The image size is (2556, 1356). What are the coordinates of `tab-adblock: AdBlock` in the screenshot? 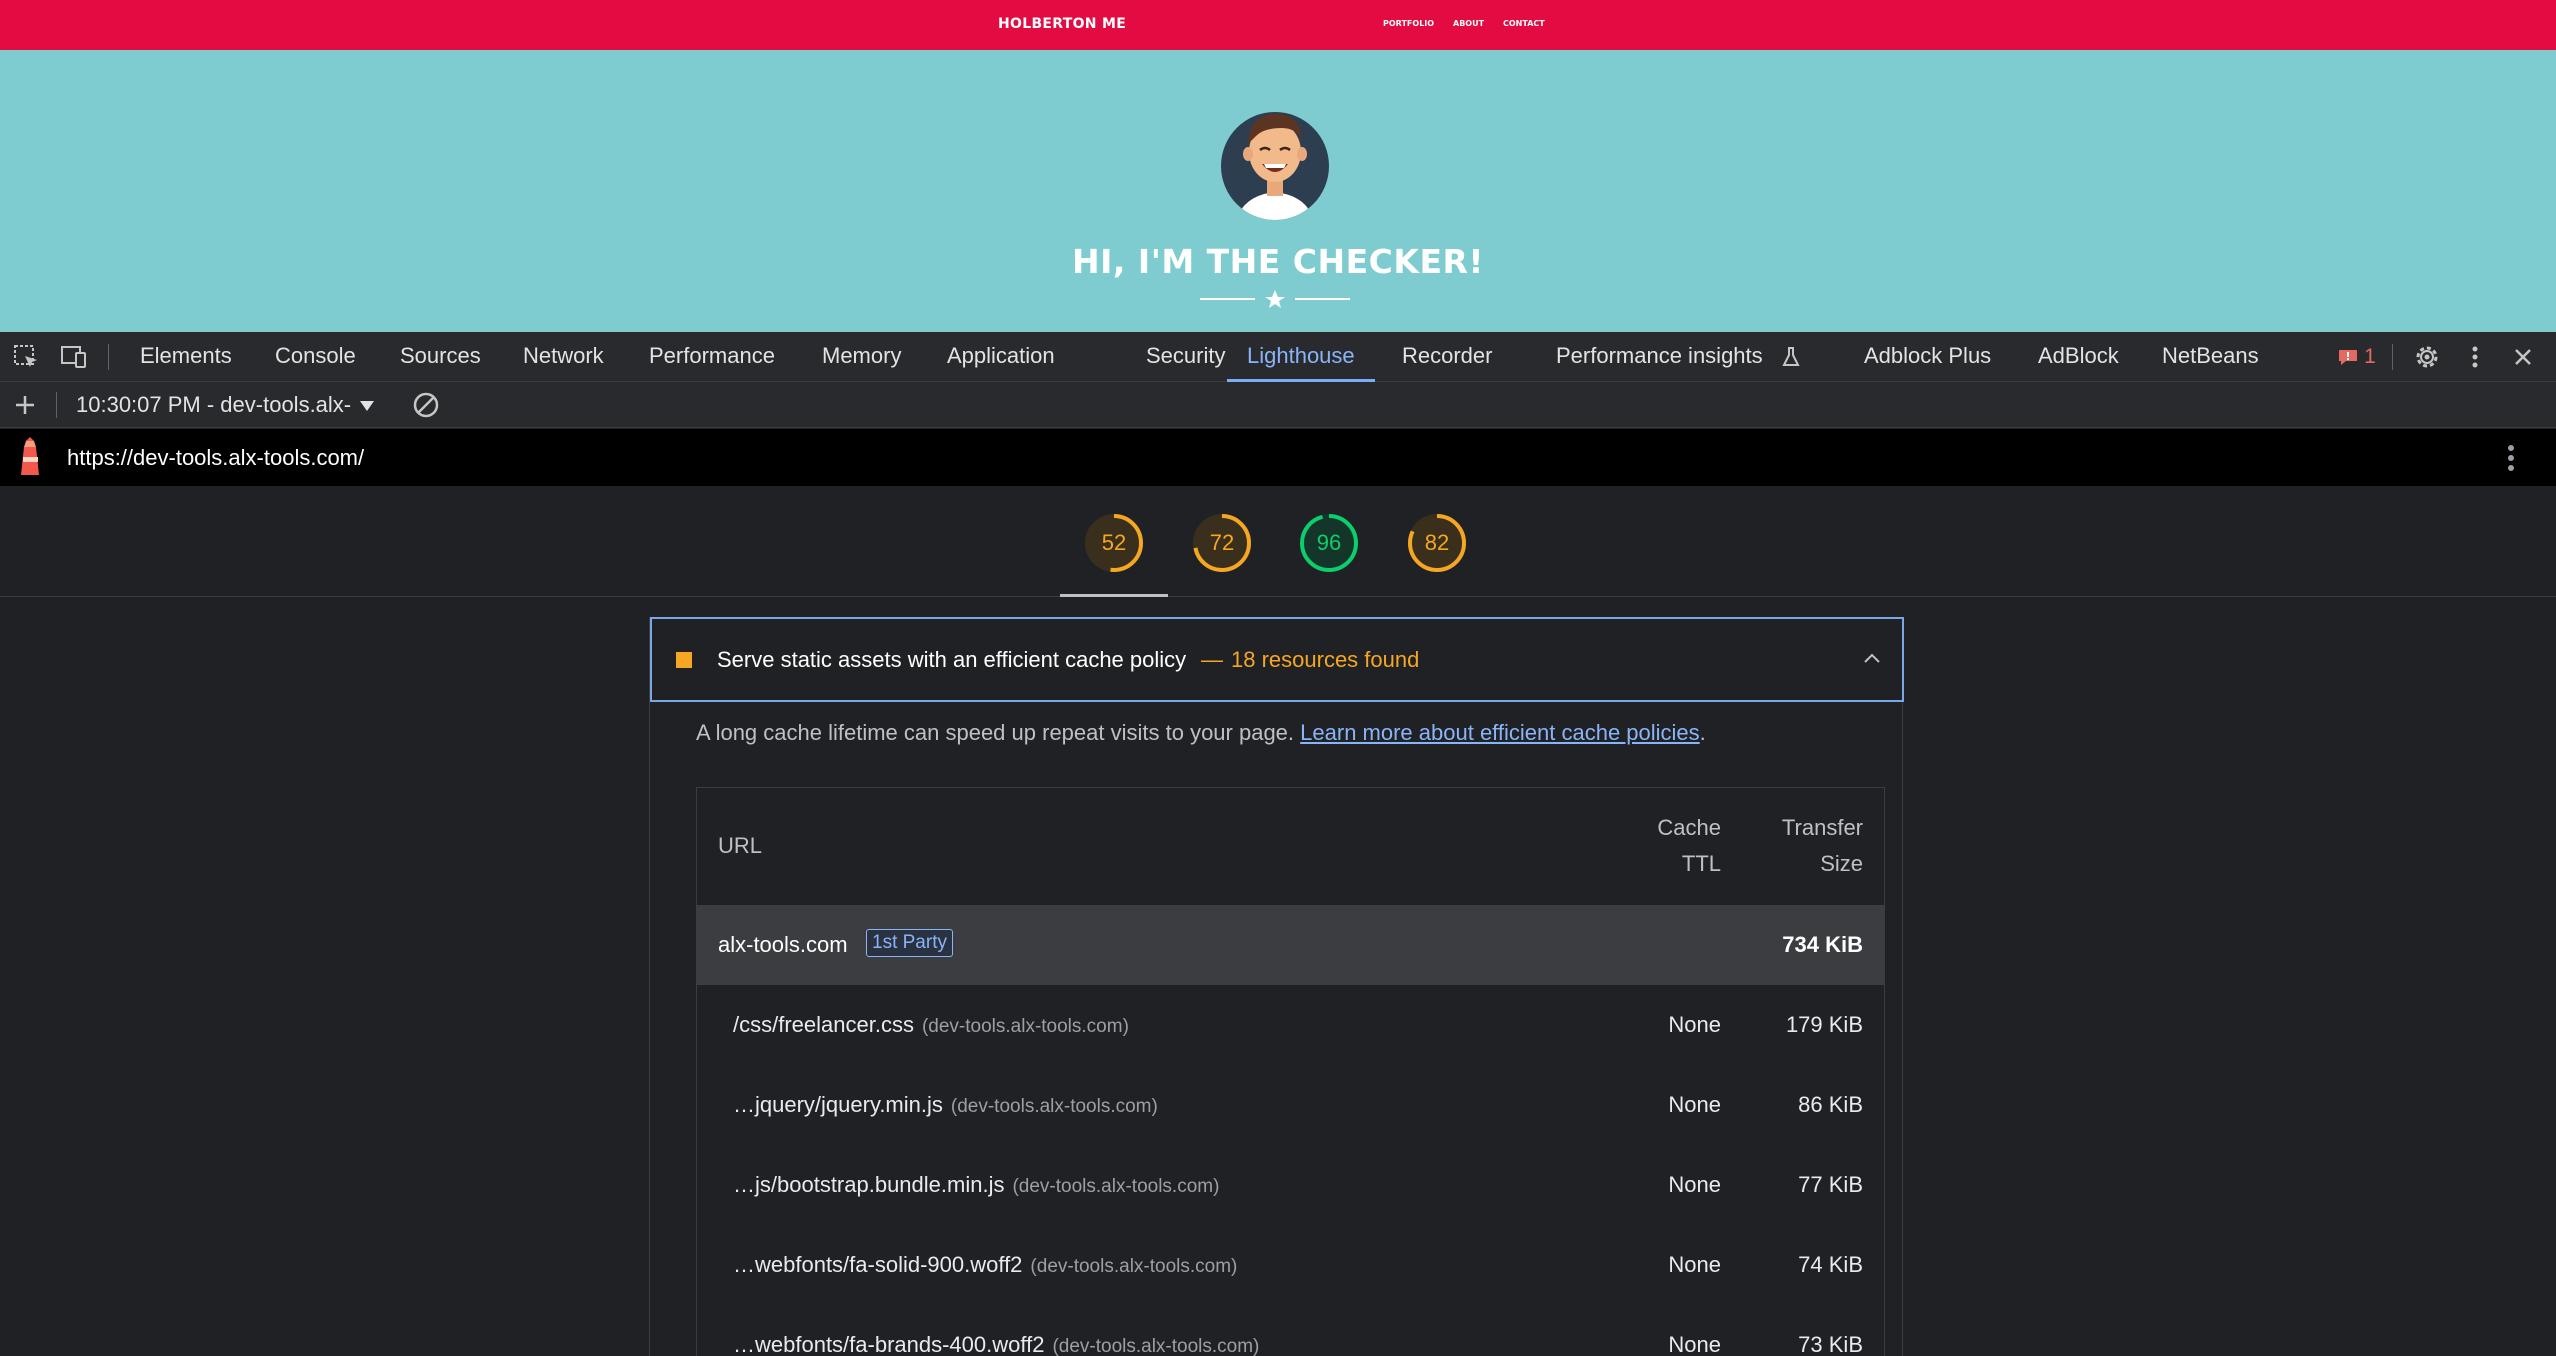 It's located at (2078, 357).